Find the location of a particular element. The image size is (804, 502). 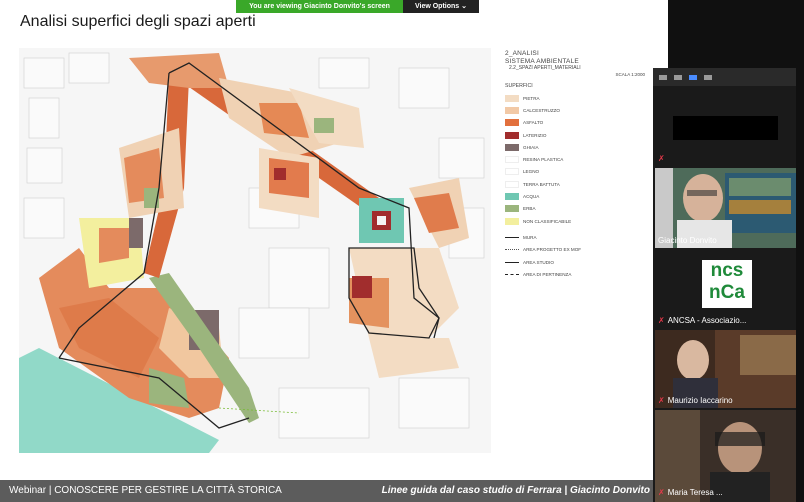

view-options-button: View Options ⌄ is located at coordinates (441, 6).